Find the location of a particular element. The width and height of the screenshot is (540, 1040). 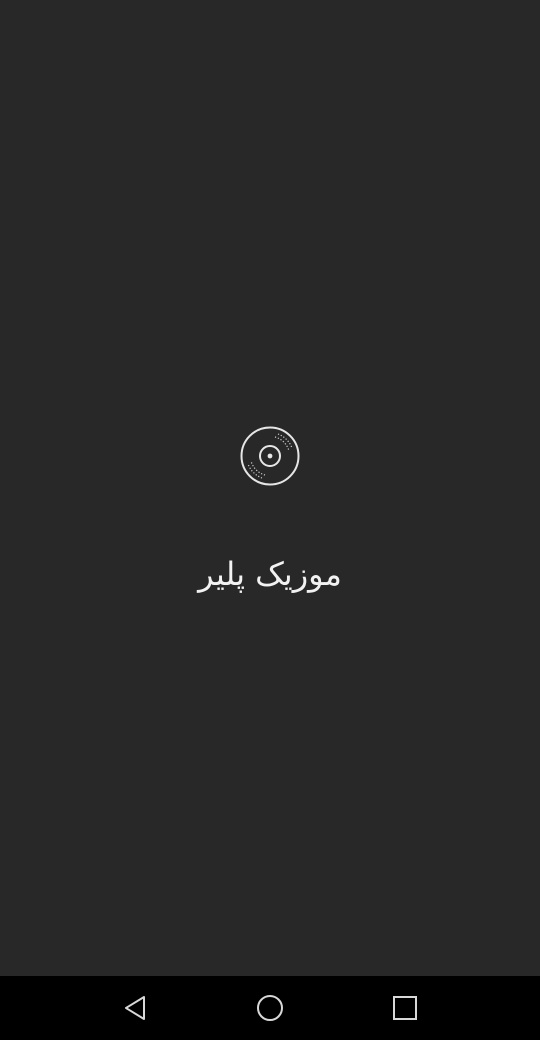

back-button is located at coordinates (135, 1008).